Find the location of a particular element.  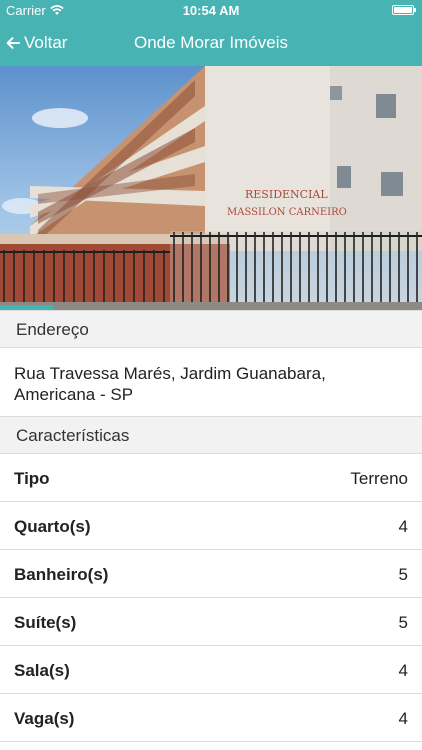

navigation-bar: Voltar Onde Morar Imóveis is located at coordinates (211, 44).